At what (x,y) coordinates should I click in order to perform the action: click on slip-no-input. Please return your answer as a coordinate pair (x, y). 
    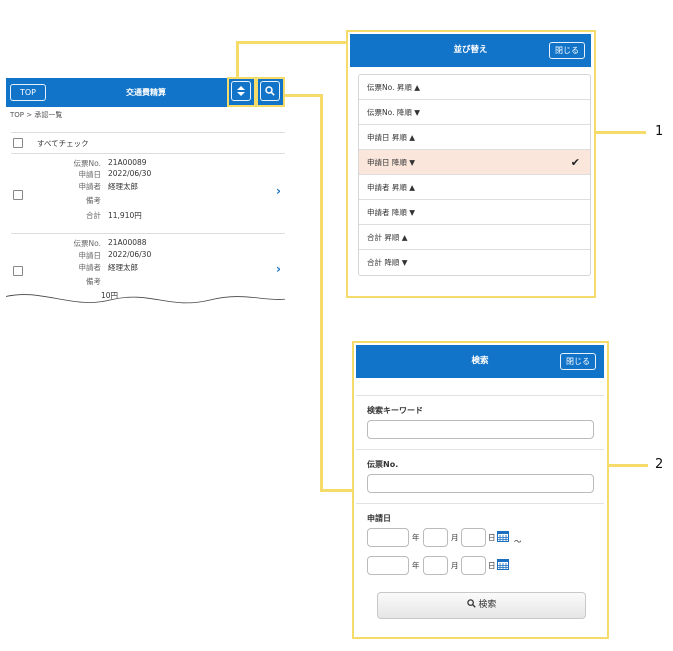
    Looking at the image, I should click on (480, 483).